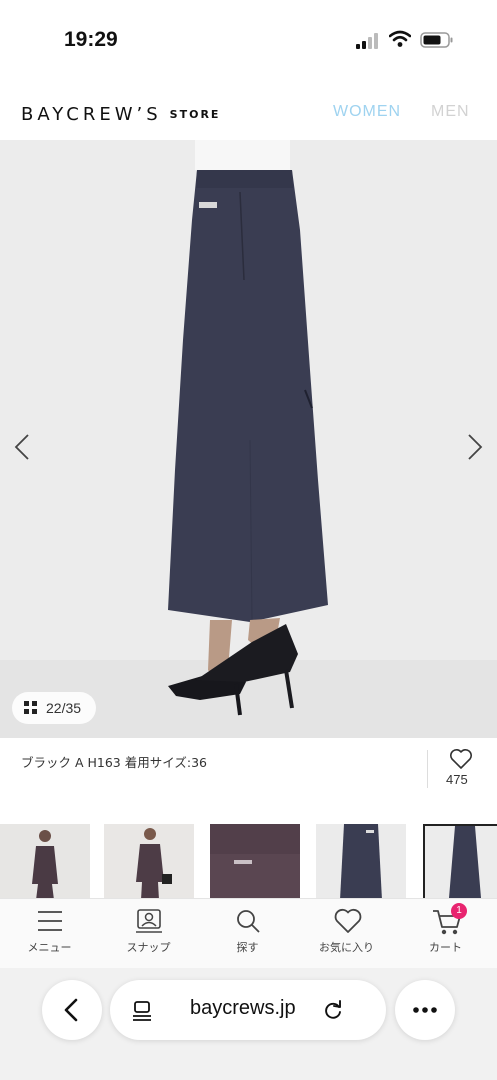 Image resolution: width=497 pixels, height=1080 pixels. What do you see at coordinates (120, 114) in the screenshot?
I see `store-logo: BAYCREW’S STORE` at bounding box center [120, 114].